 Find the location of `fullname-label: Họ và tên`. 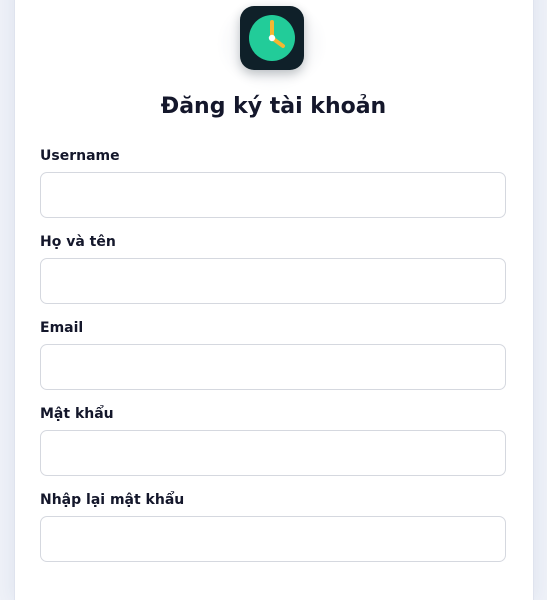

fullname-label: Họ và tên is located at coordinates (78, 242).